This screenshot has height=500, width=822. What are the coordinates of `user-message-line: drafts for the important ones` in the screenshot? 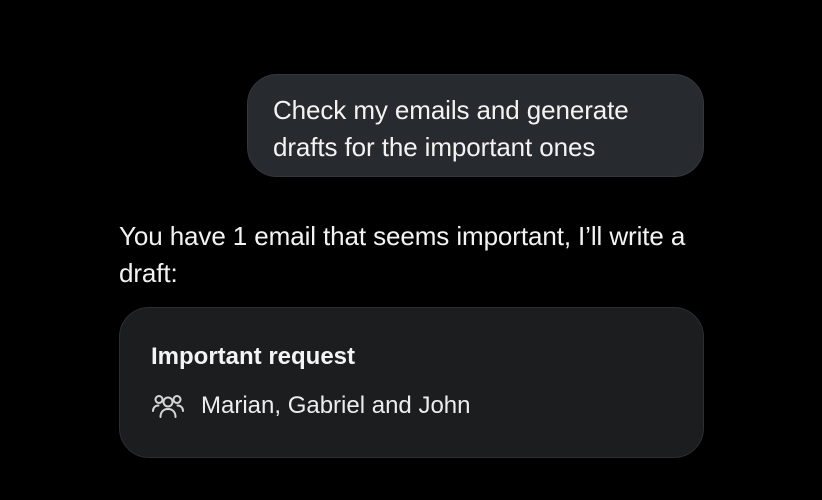 It's located at (434, 147).